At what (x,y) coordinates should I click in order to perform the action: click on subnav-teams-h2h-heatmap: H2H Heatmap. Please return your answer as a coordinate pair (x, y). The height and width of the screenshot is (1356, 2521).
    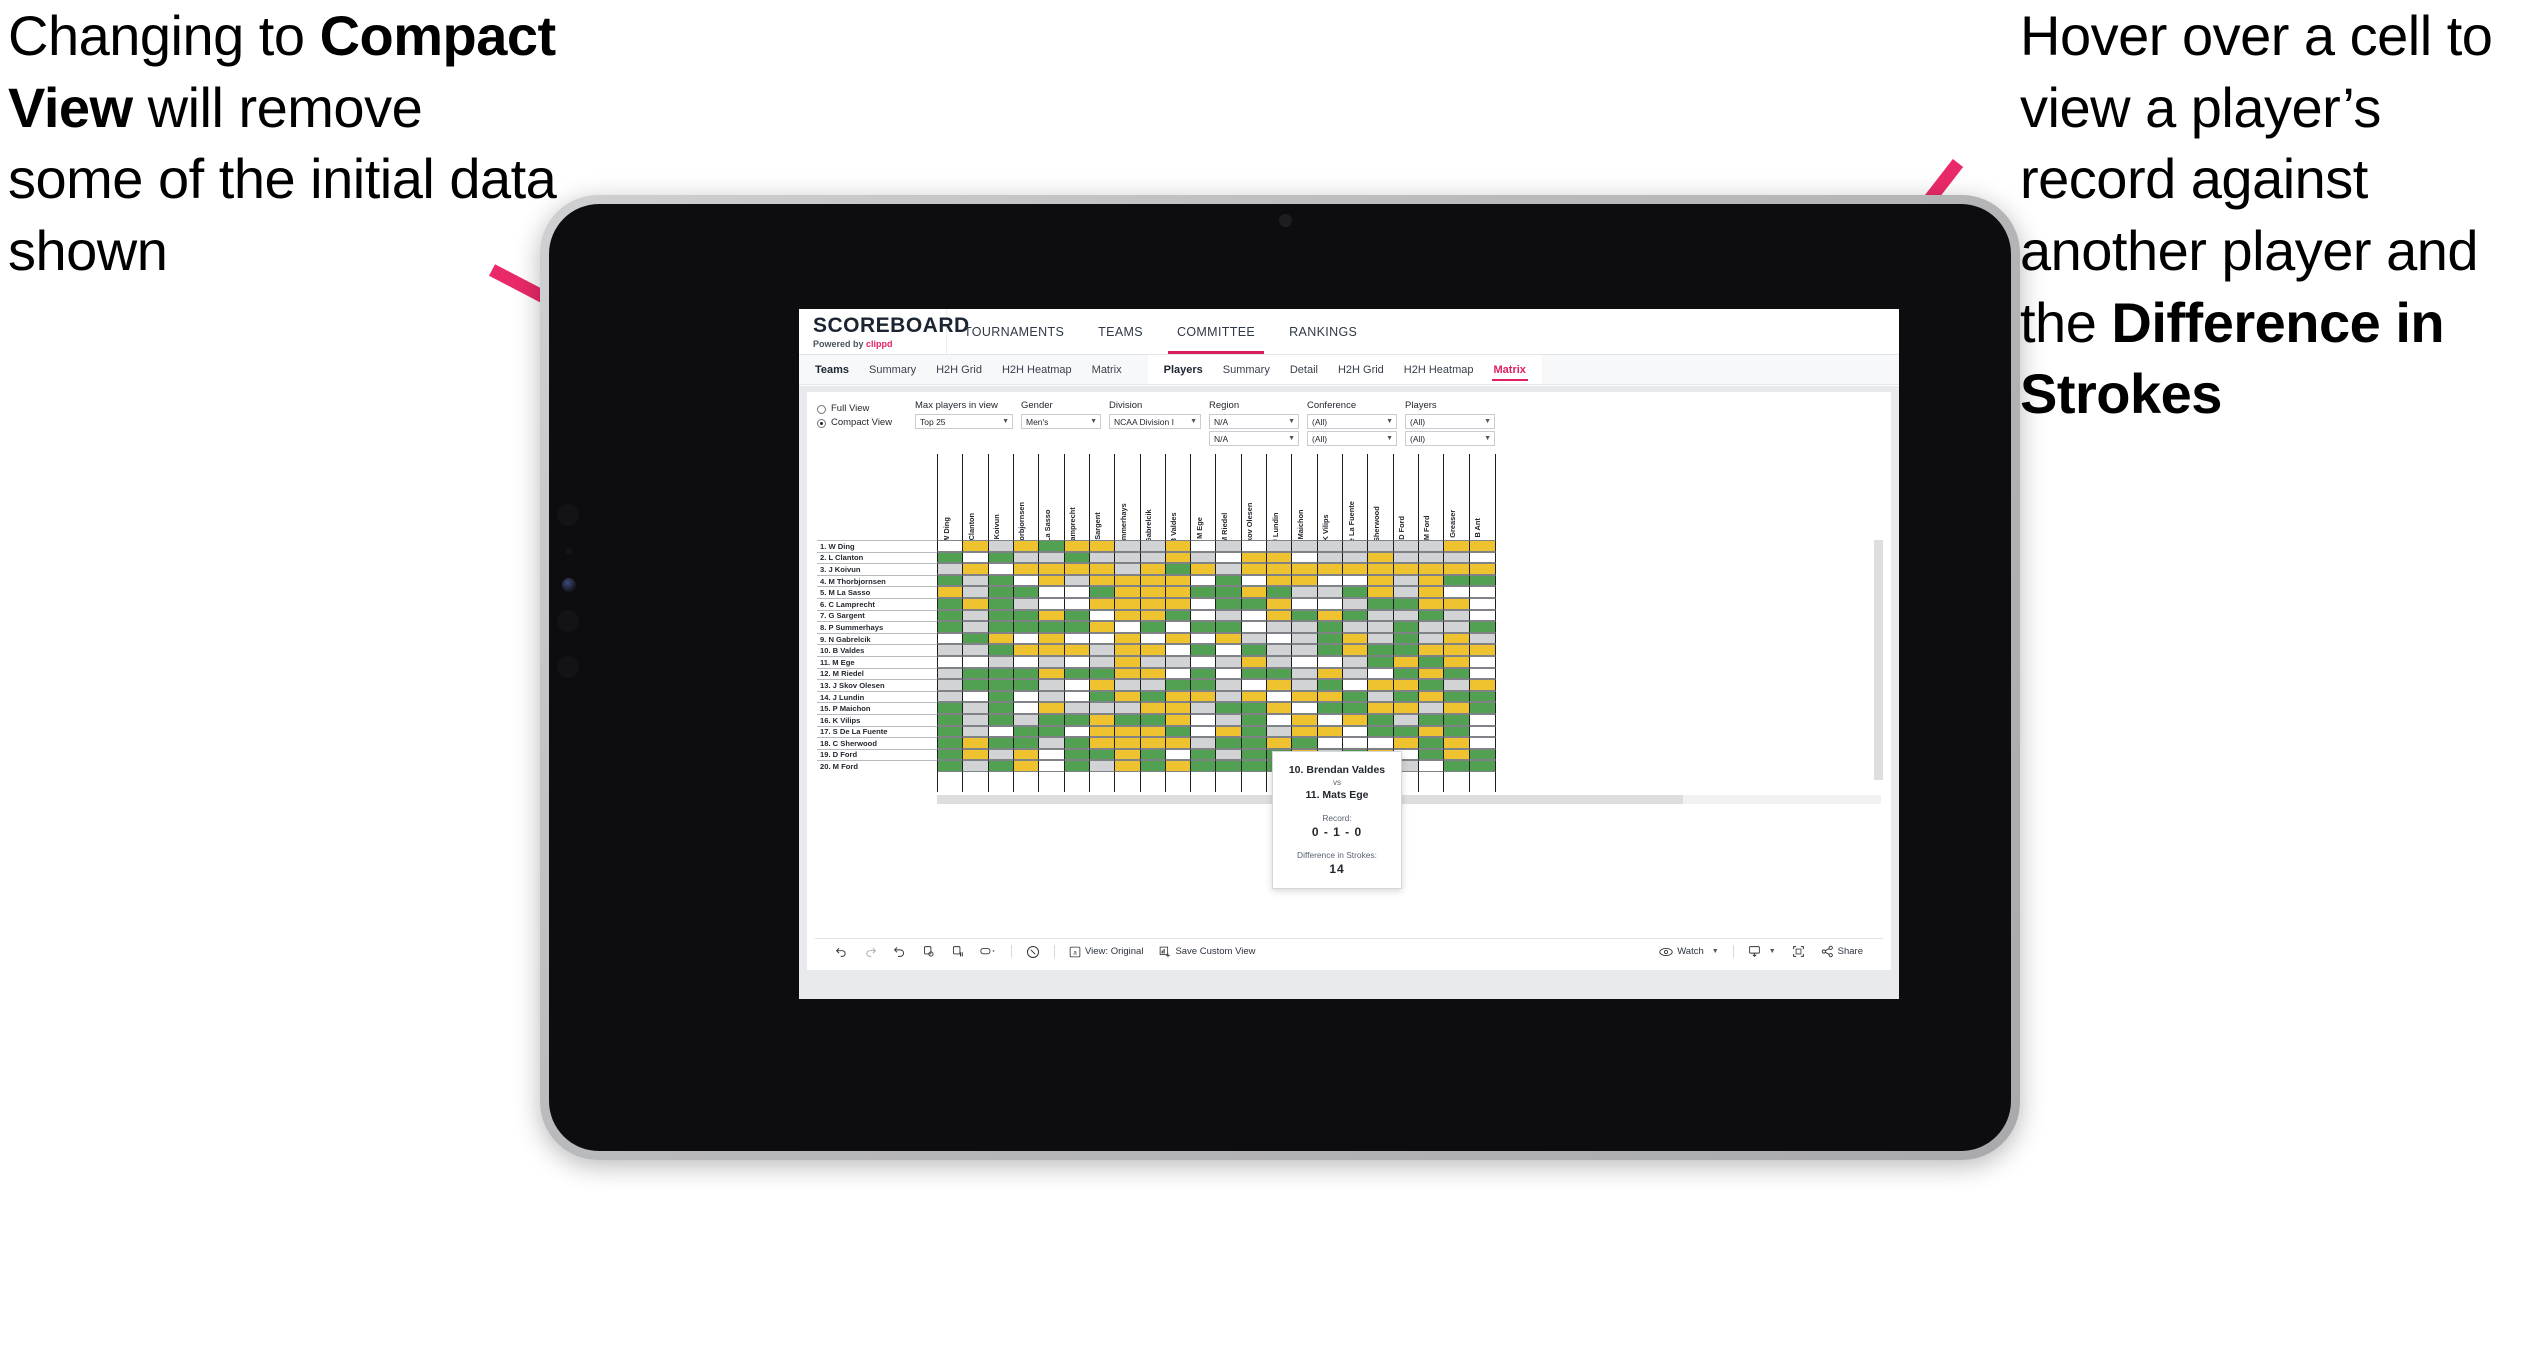
    Looking at the image, I should click on (1037, 370).